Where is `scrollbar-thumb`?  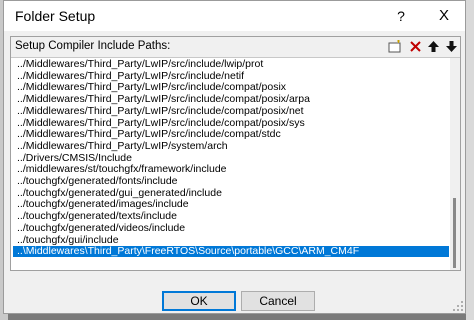 scrollbar-thumb is located at coordinates (454, 233).